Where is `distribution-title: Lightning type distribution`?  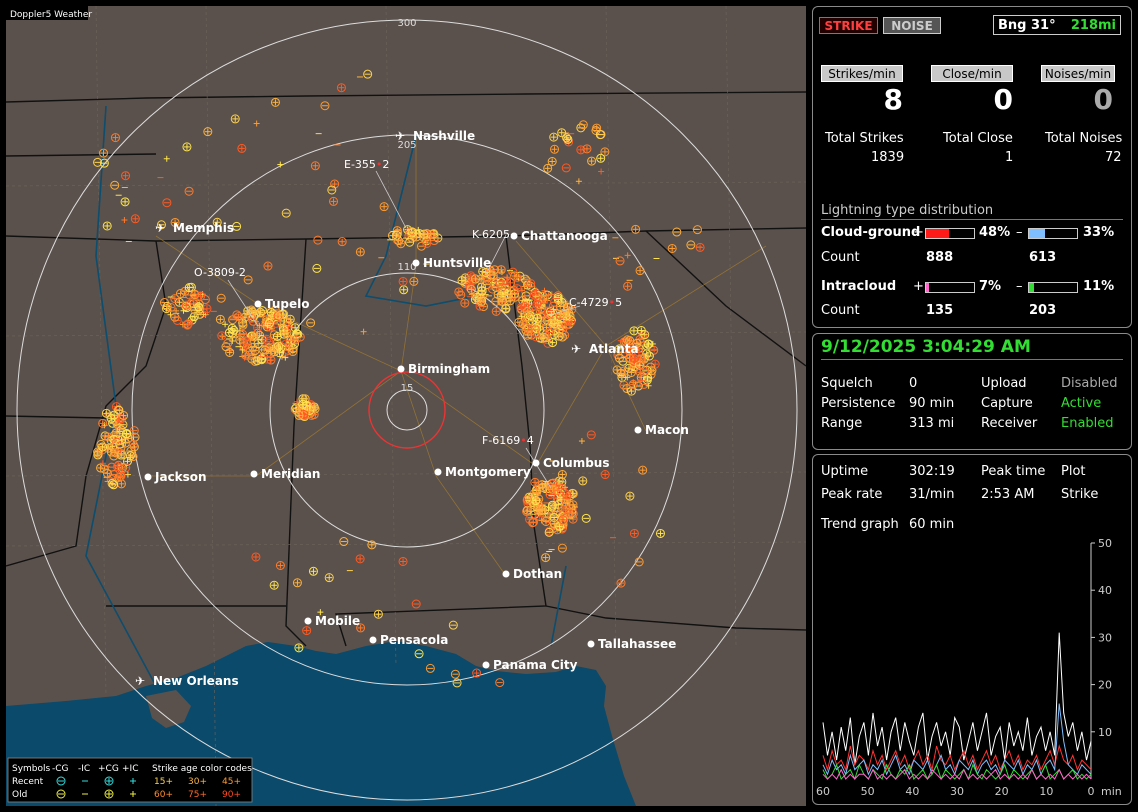 distribution-title: Lightning type distribution is located at coordinates (907, 210).